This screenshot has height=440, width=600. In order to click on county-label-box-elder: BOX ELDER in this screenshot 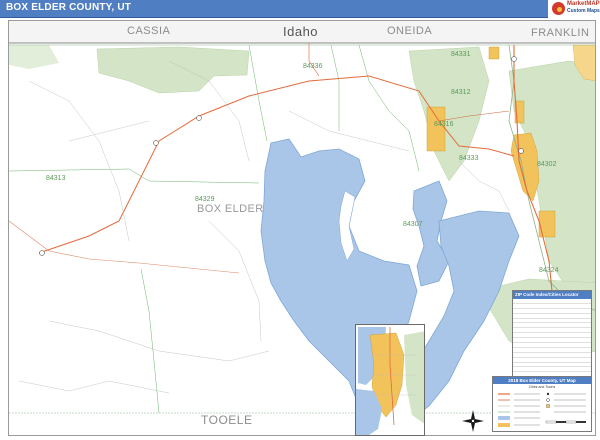, I will do `click(230, 209)`.